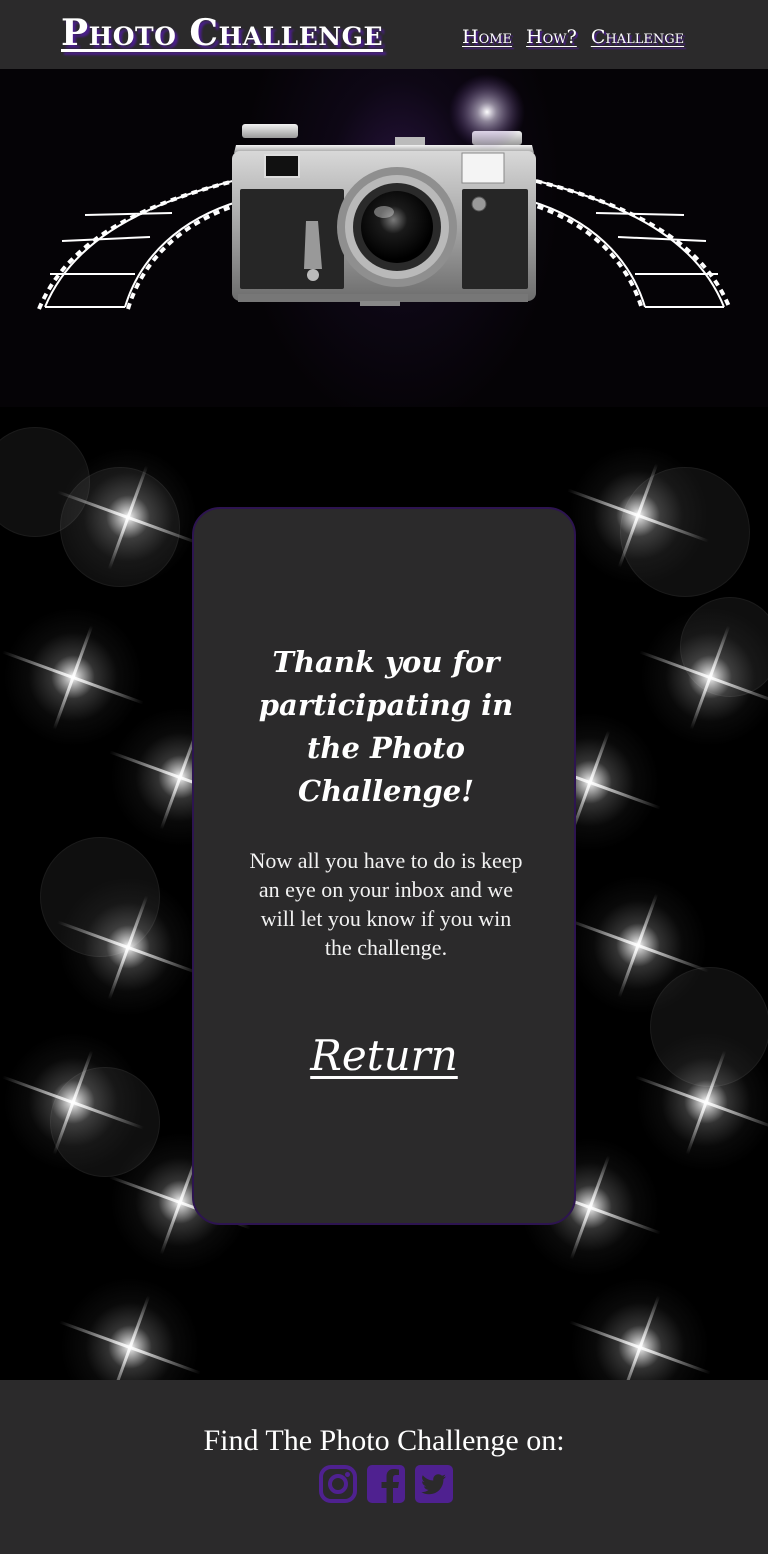 The height and width of the screenshot is (1554, 768). Describe the element at coordinates (338, 1484) in the screenshot. I see `instagram-icon` at that location.